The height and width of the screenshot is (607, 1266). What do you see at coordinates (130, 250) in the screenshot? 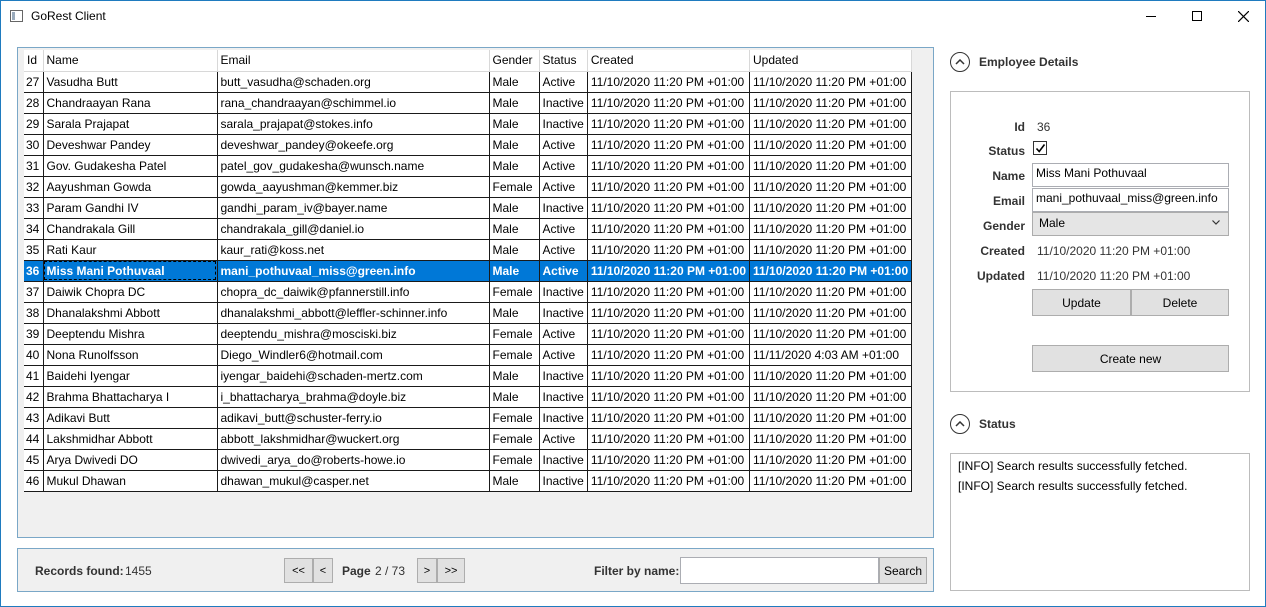
I see `cell-name: Rati Kaur` at bounding box center [130, 250].